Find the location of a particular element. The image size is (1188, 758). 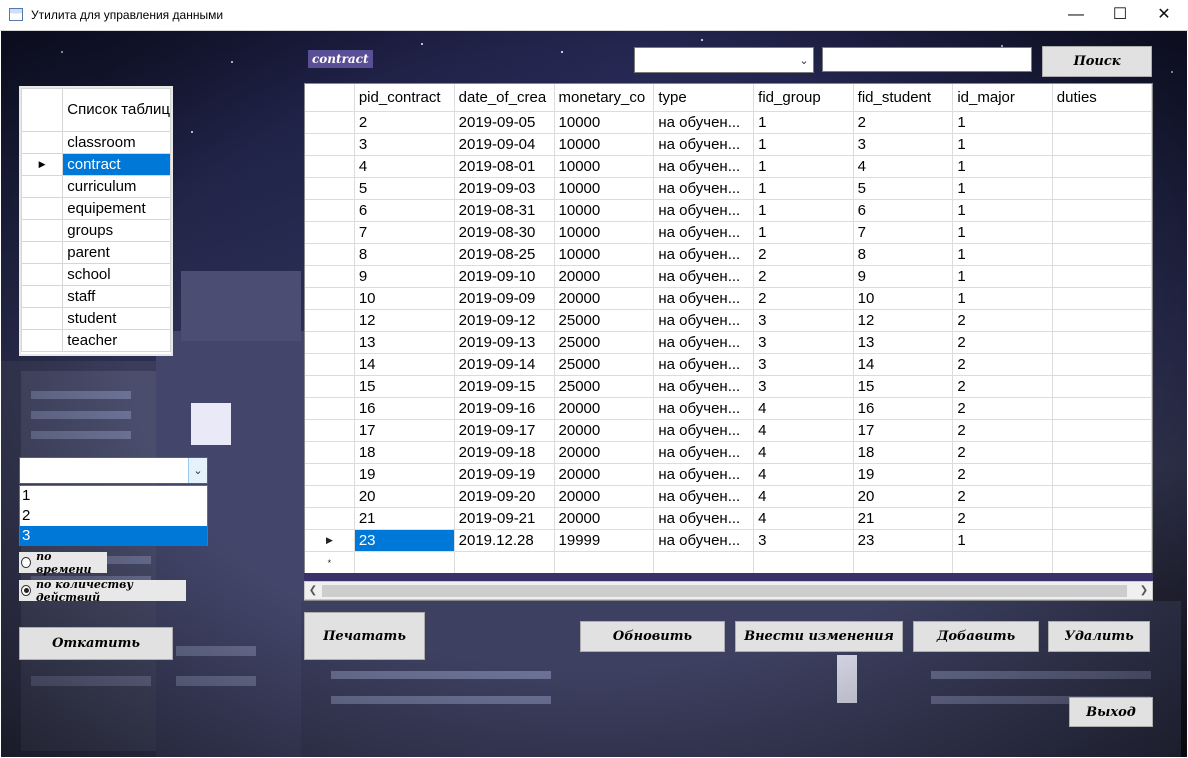

table-row: 17 2019-09-17 20000 на обучен... 4 17 2 is located at coordinates (728, 430).